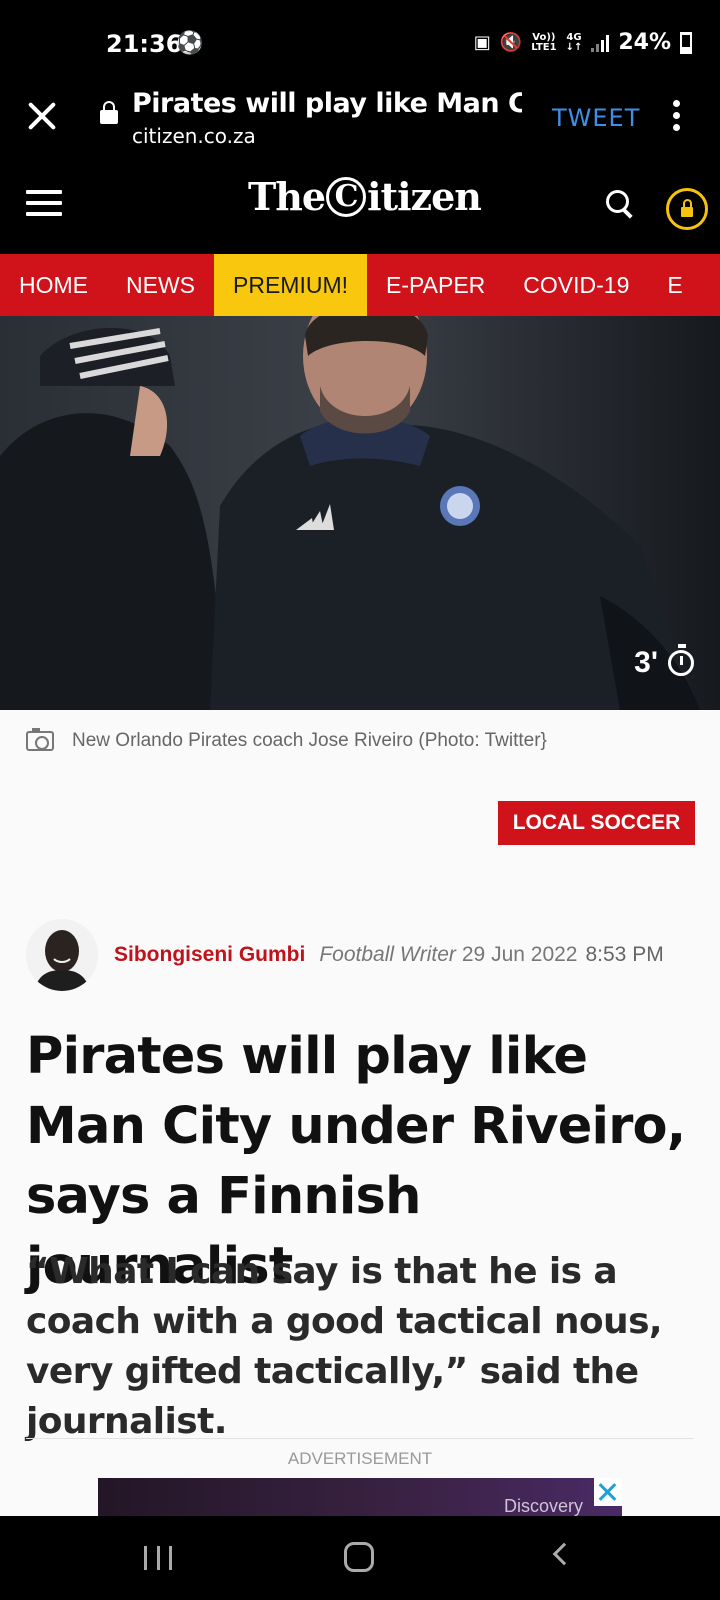 Image resolution: width=720 pixels, height=1600 pixels. I want to click on timer-icon, so click(681, 660).